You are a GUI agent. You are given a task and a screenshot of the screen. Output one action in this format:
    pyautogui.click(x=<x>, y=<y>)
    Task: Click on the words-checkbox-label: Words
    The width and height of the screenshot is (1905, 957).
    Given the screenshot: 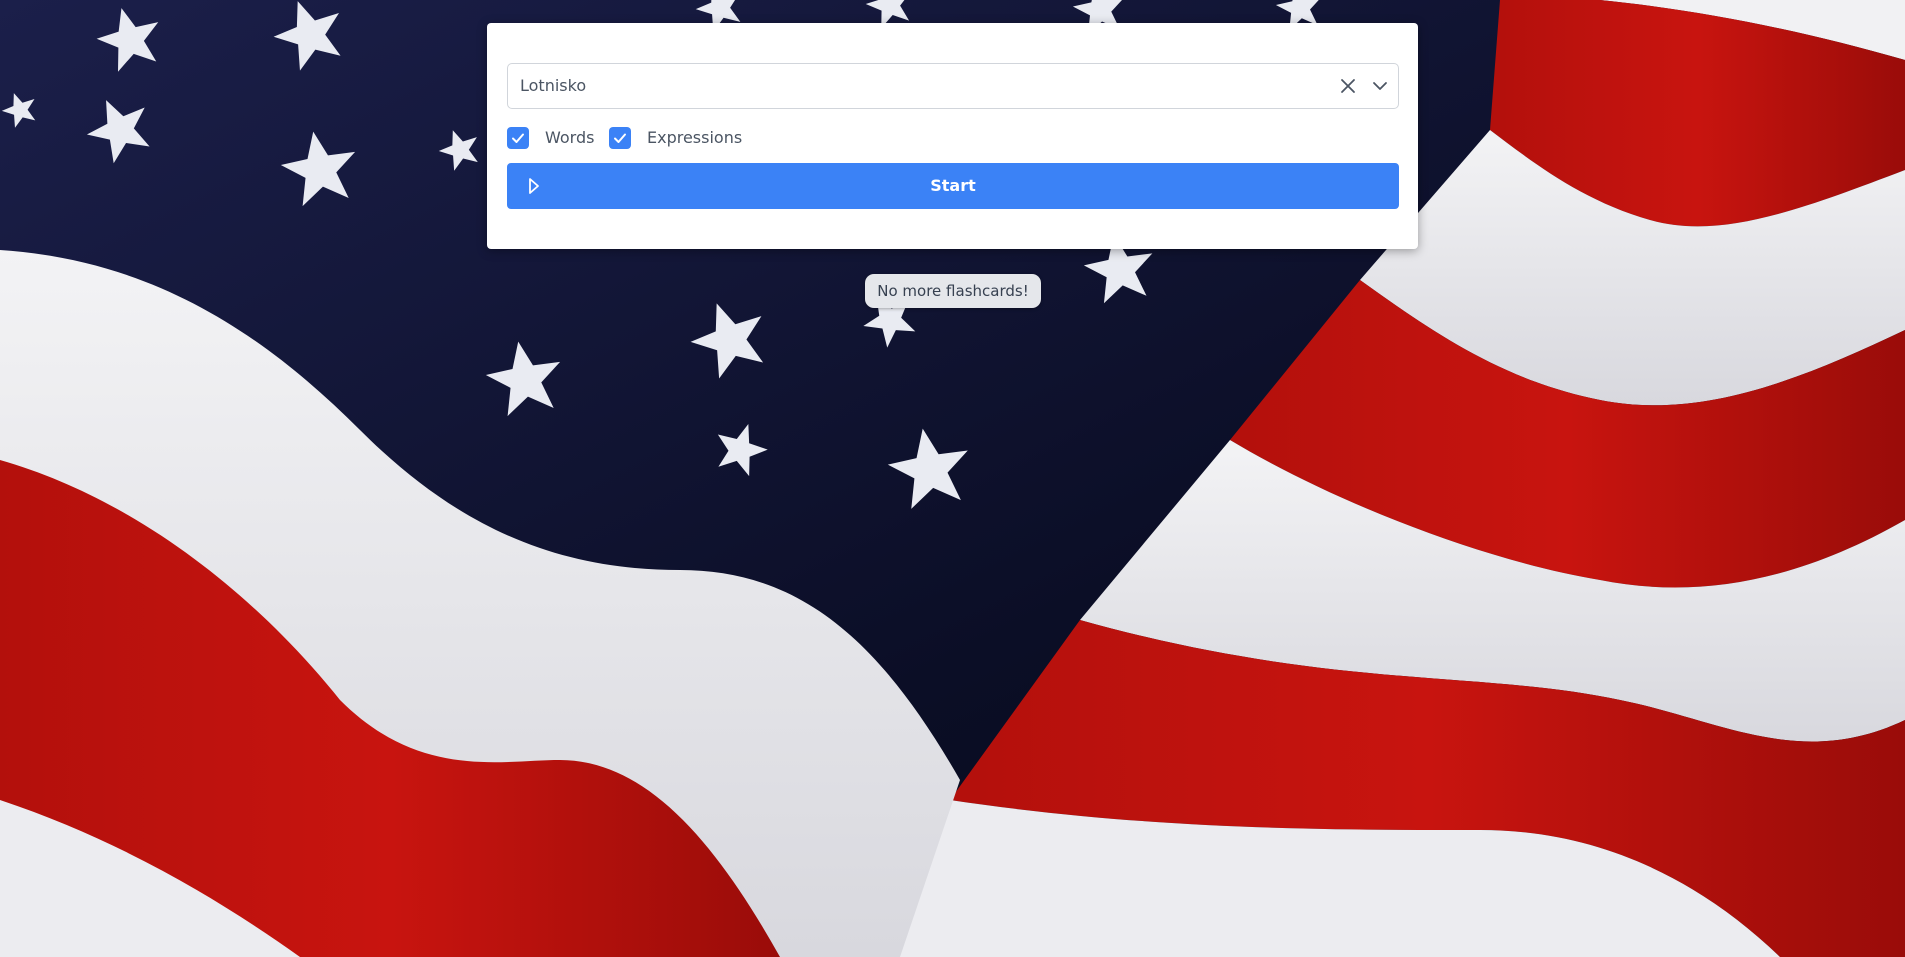 What is the action you would take?
    pyautogui.click(x=569, y=138)
    